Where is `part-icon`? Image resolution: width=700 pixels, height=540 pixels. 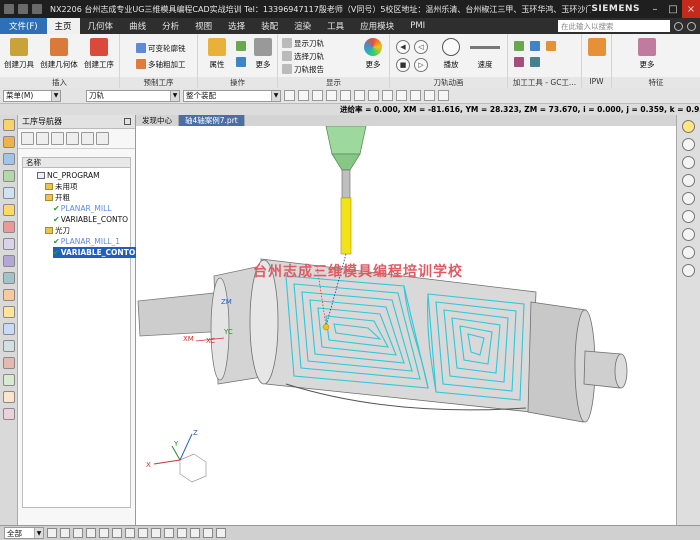
part-icon is located at coordinates (9, 159).